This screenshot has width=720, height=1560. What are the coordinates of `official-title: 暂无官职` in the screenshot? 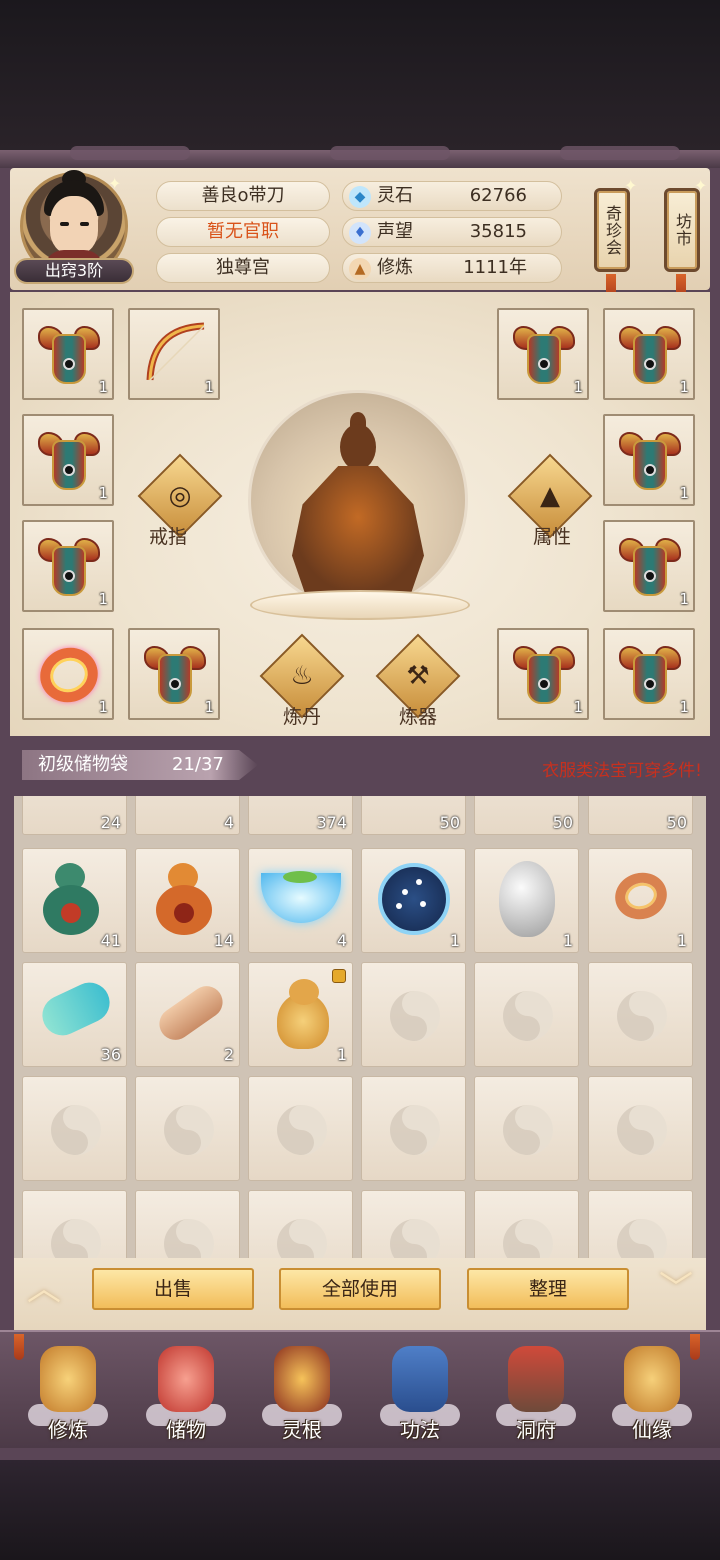 It's located at (243, 232).